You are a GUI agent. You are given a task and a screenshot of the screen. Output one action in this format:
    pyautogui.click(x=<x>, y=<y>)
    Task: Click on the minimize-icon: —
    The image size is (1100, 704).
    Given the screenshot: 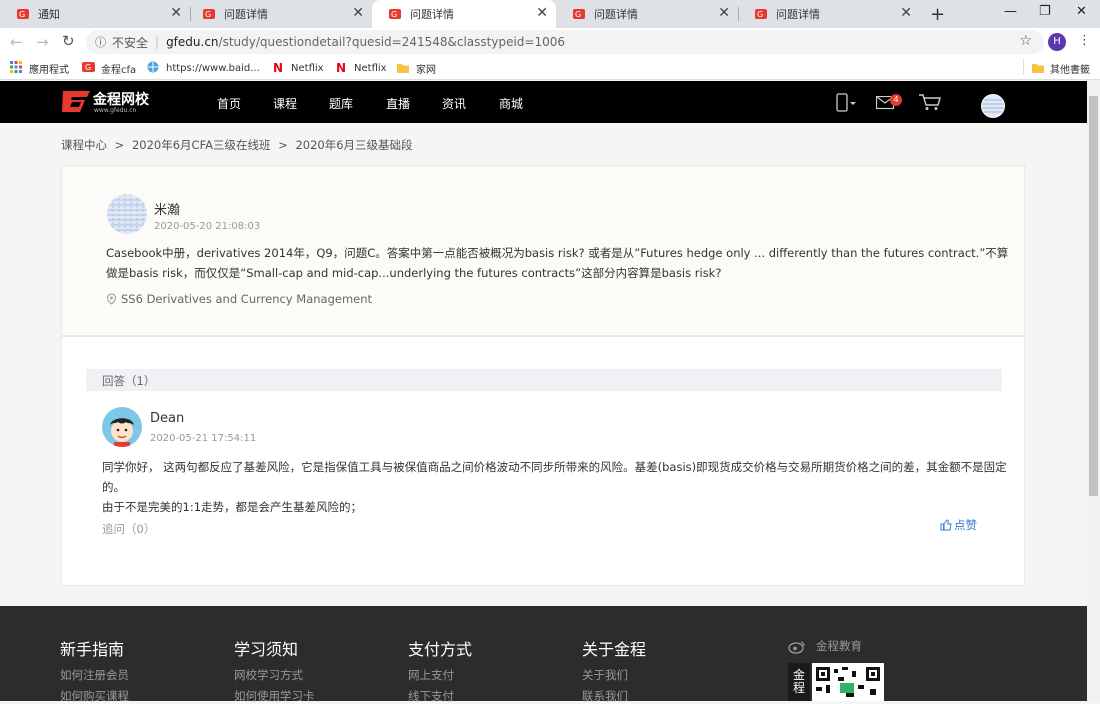 What is the action you would take?
    pyautogui.click(x=1010, y=11)
    